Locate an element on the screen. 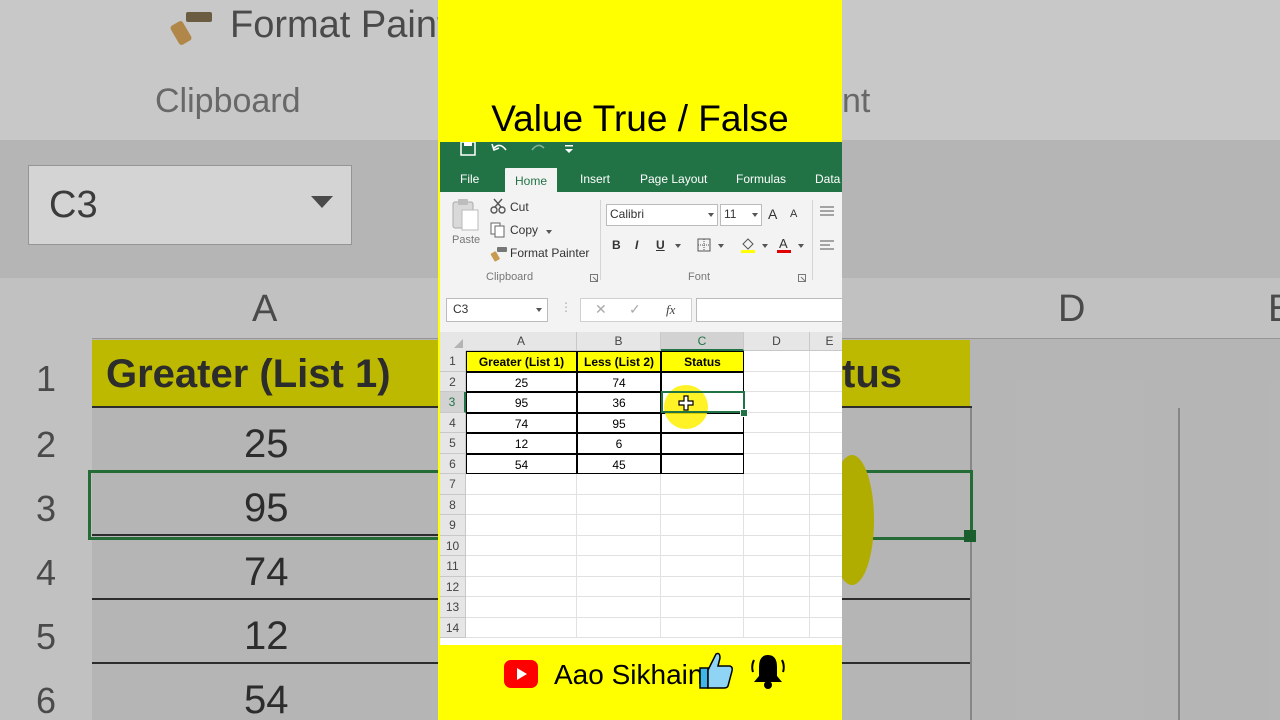 The image size is (1280, 720). cell-c12 is located at coordinates (702, 586).